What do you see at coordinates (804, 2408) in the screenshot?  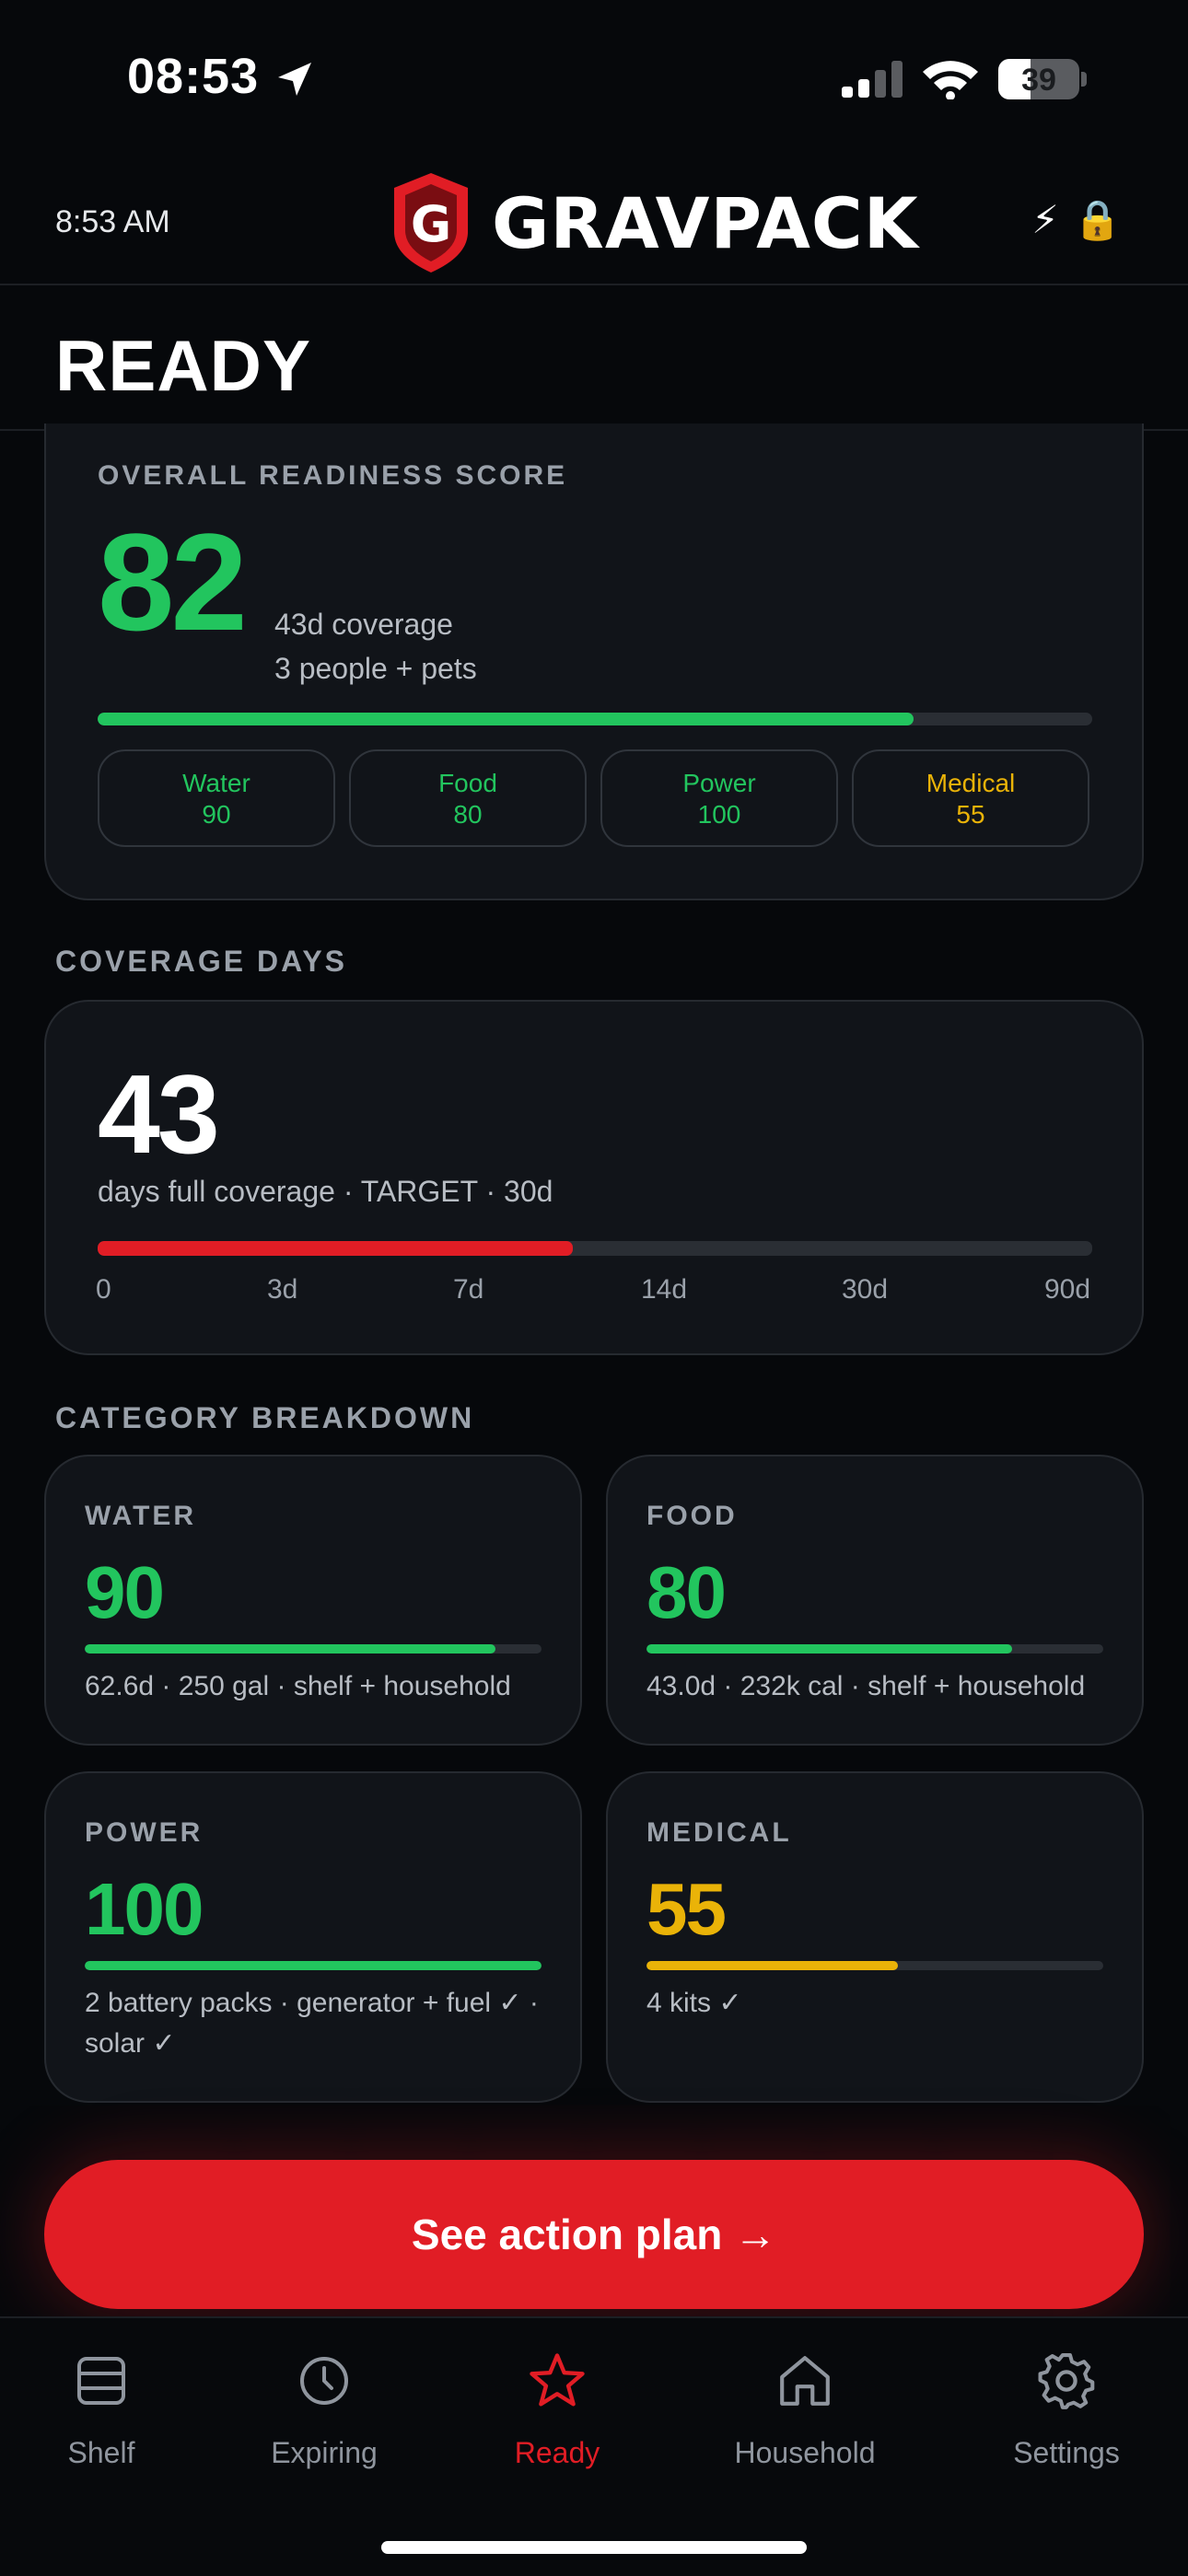 I see `tab-household: Household` at bounding box center [804, 2408].